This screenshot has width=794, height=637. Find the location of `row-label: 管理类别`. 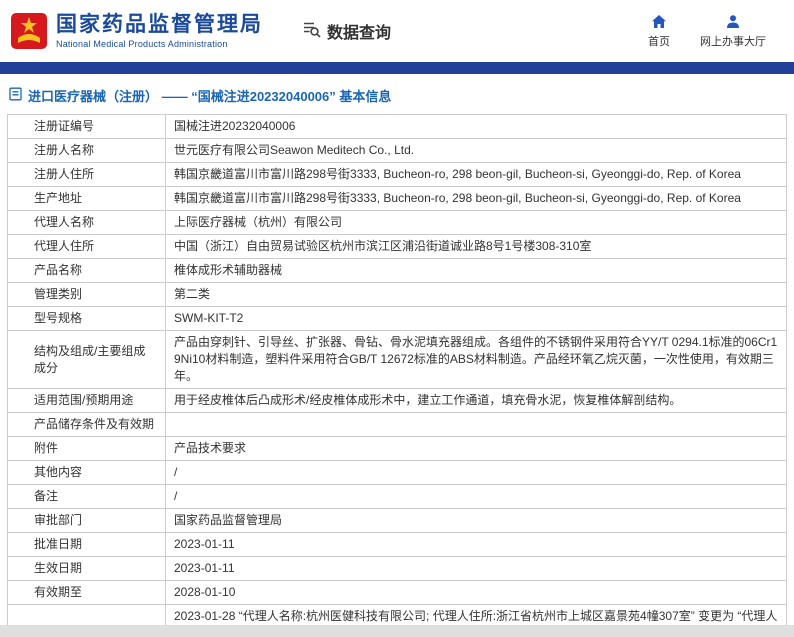

row-label: 管理类别 is located at coordinates (86, 294).